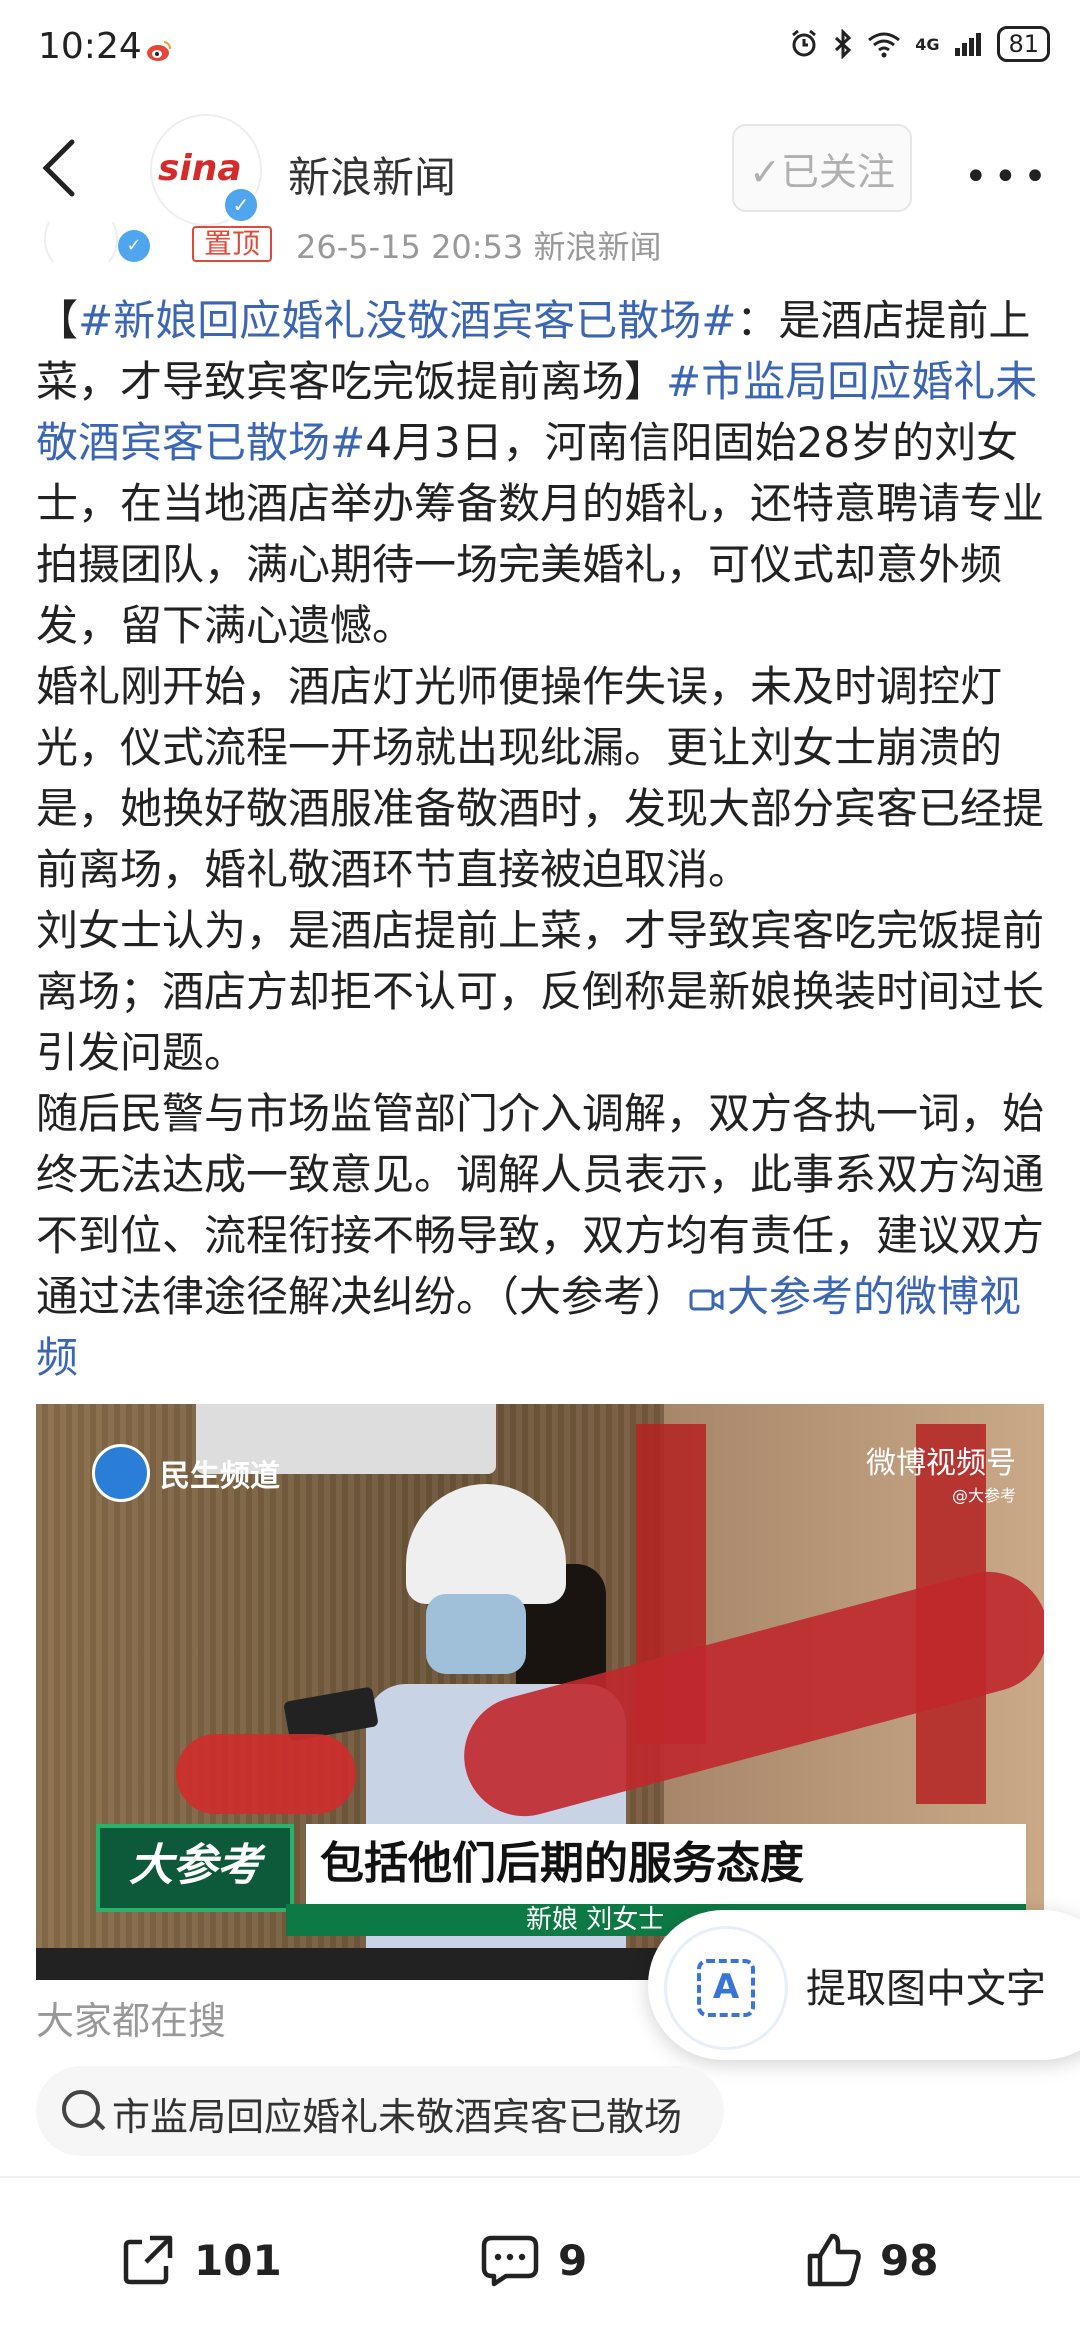 The height and width of the screenshot is (2340, 1080). I want to click on video-frame-mask, so click(476, 1634).